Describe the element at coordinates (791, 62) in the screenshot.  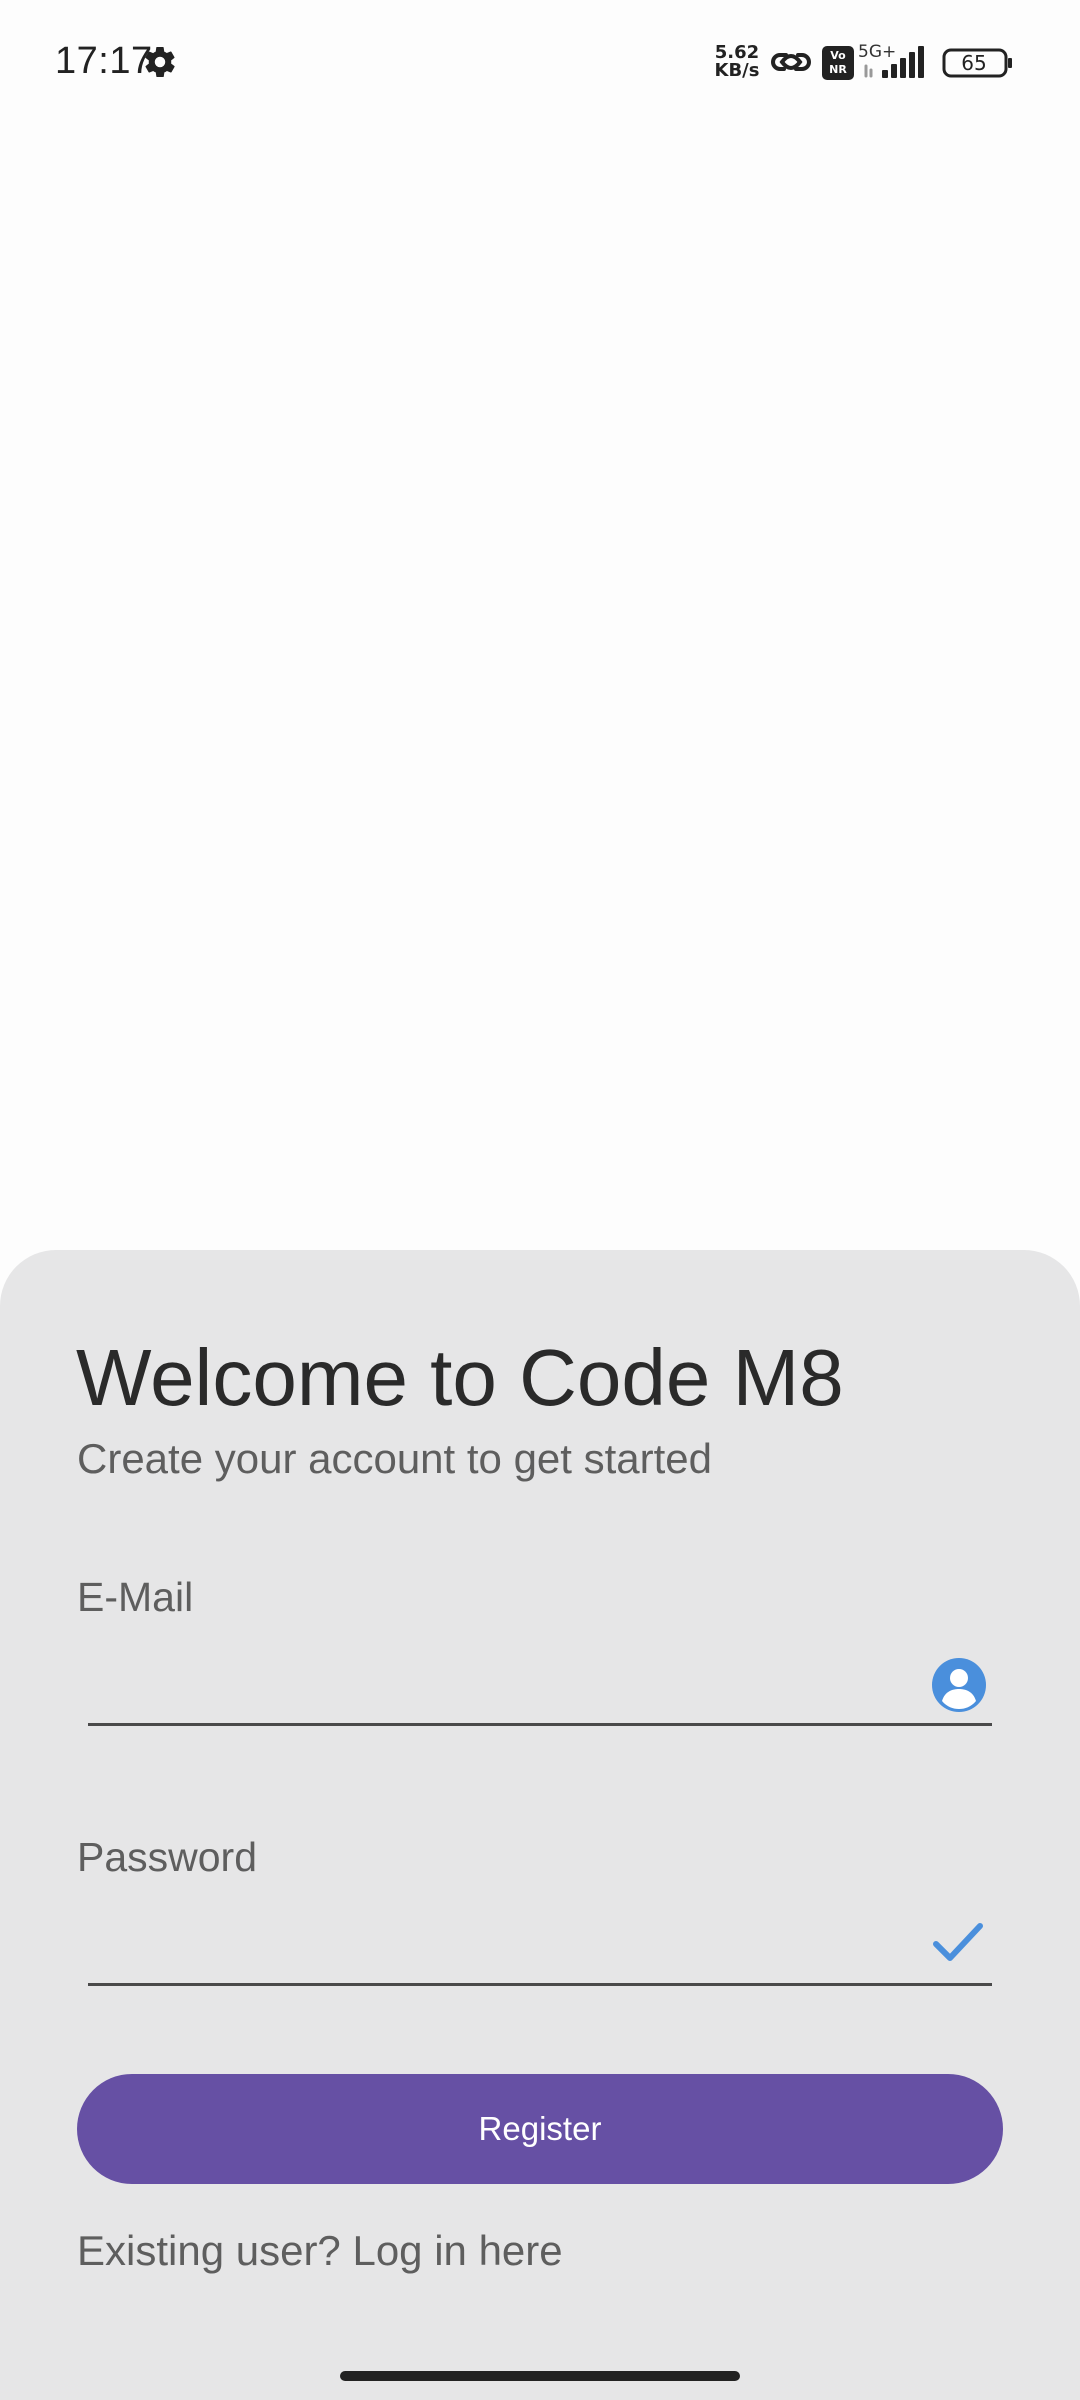
I see `link-icon` at that location.